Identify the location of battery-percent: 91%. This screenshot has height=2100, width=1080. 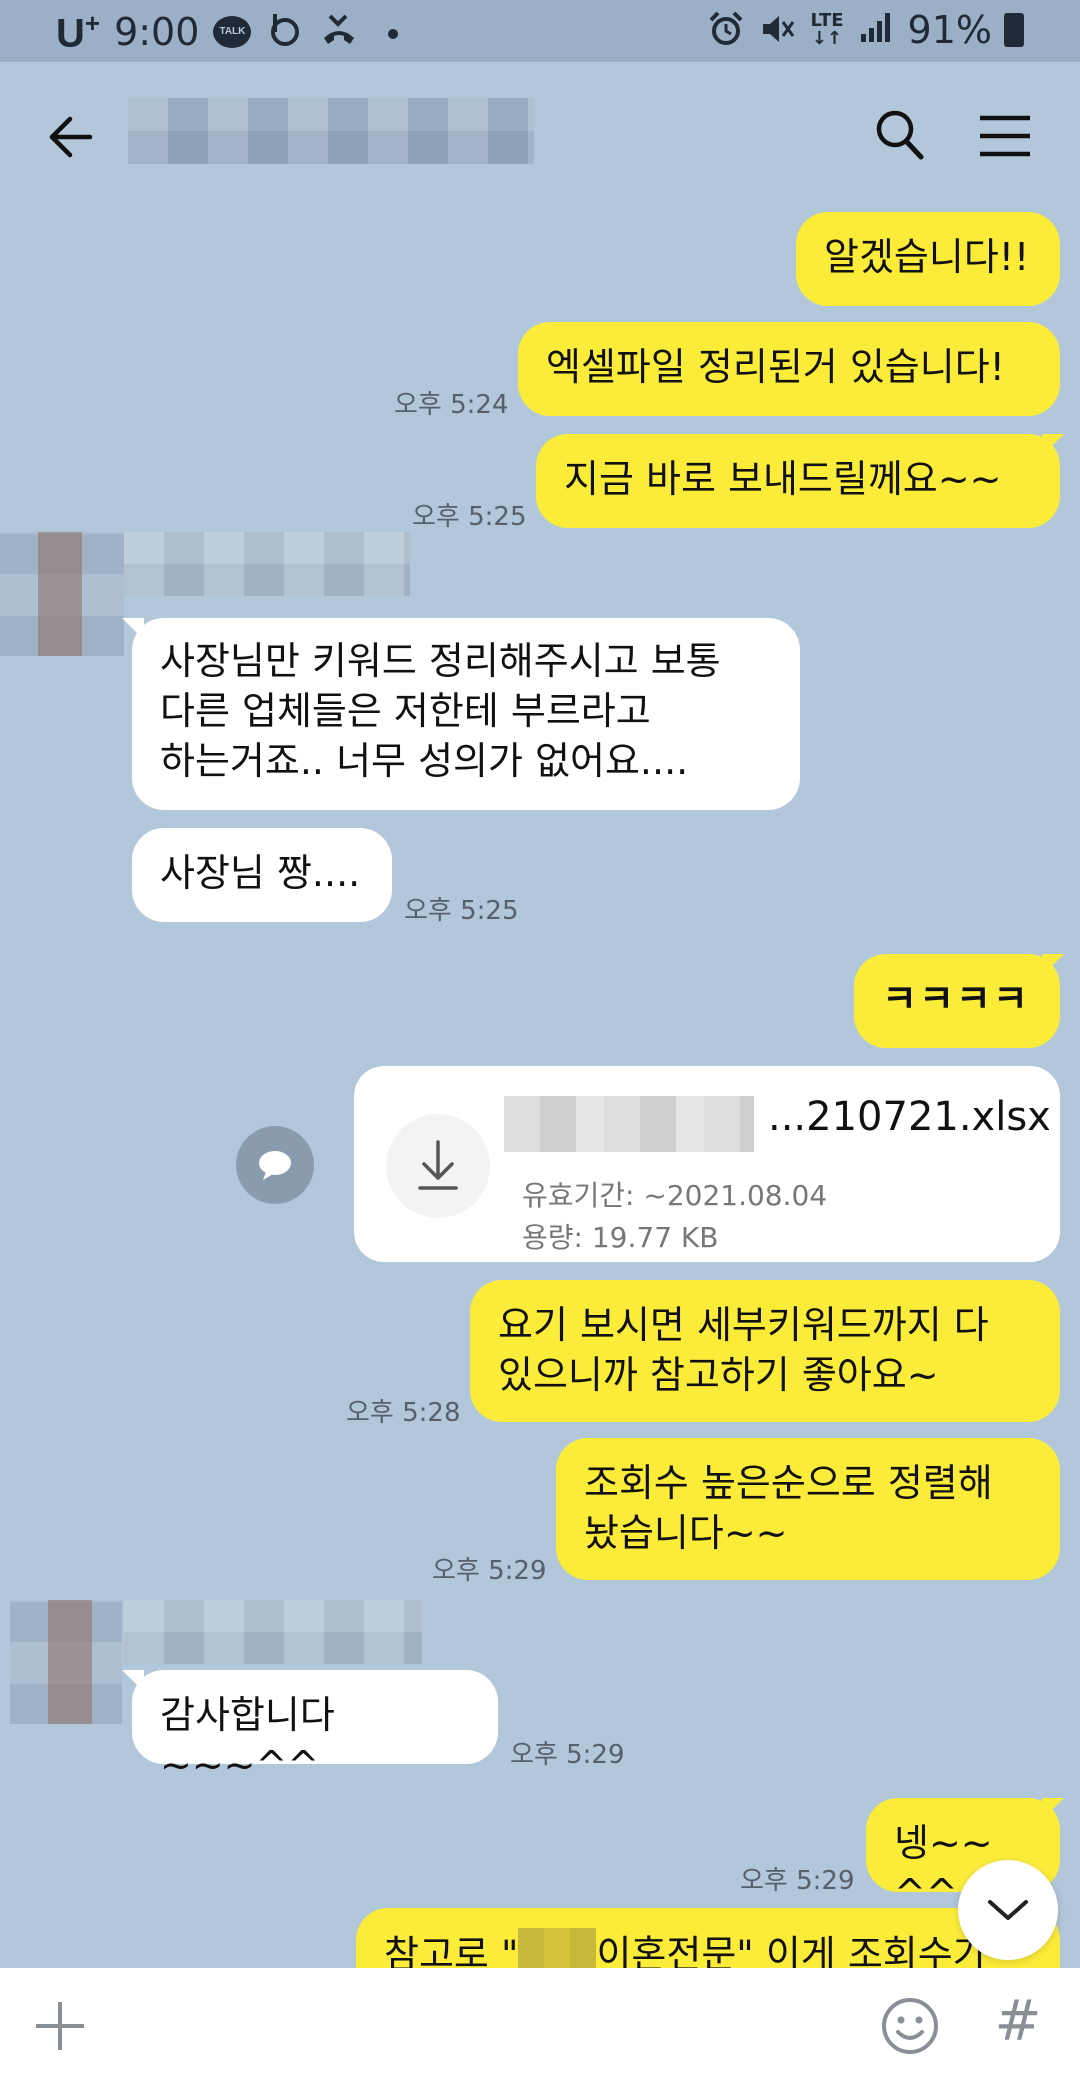
(949, 30).